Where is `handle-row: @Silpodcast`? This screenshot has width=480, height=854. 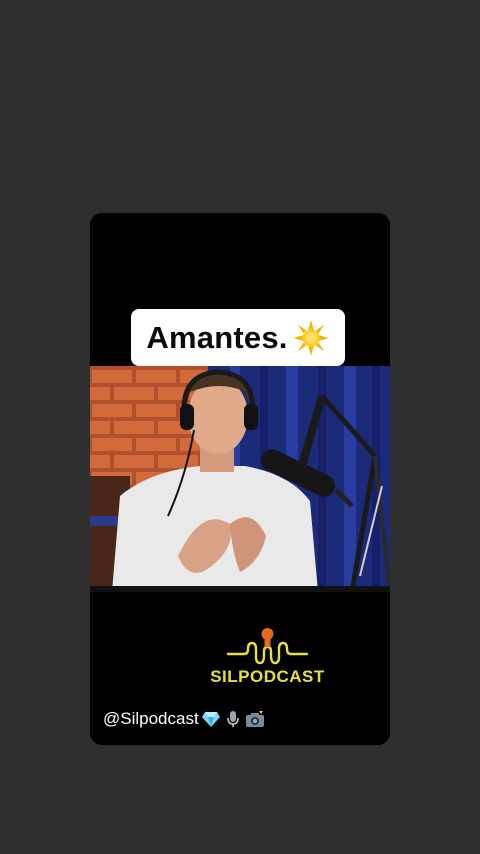
handle-row: @Silpodcast is located at coordinates (184, 719).